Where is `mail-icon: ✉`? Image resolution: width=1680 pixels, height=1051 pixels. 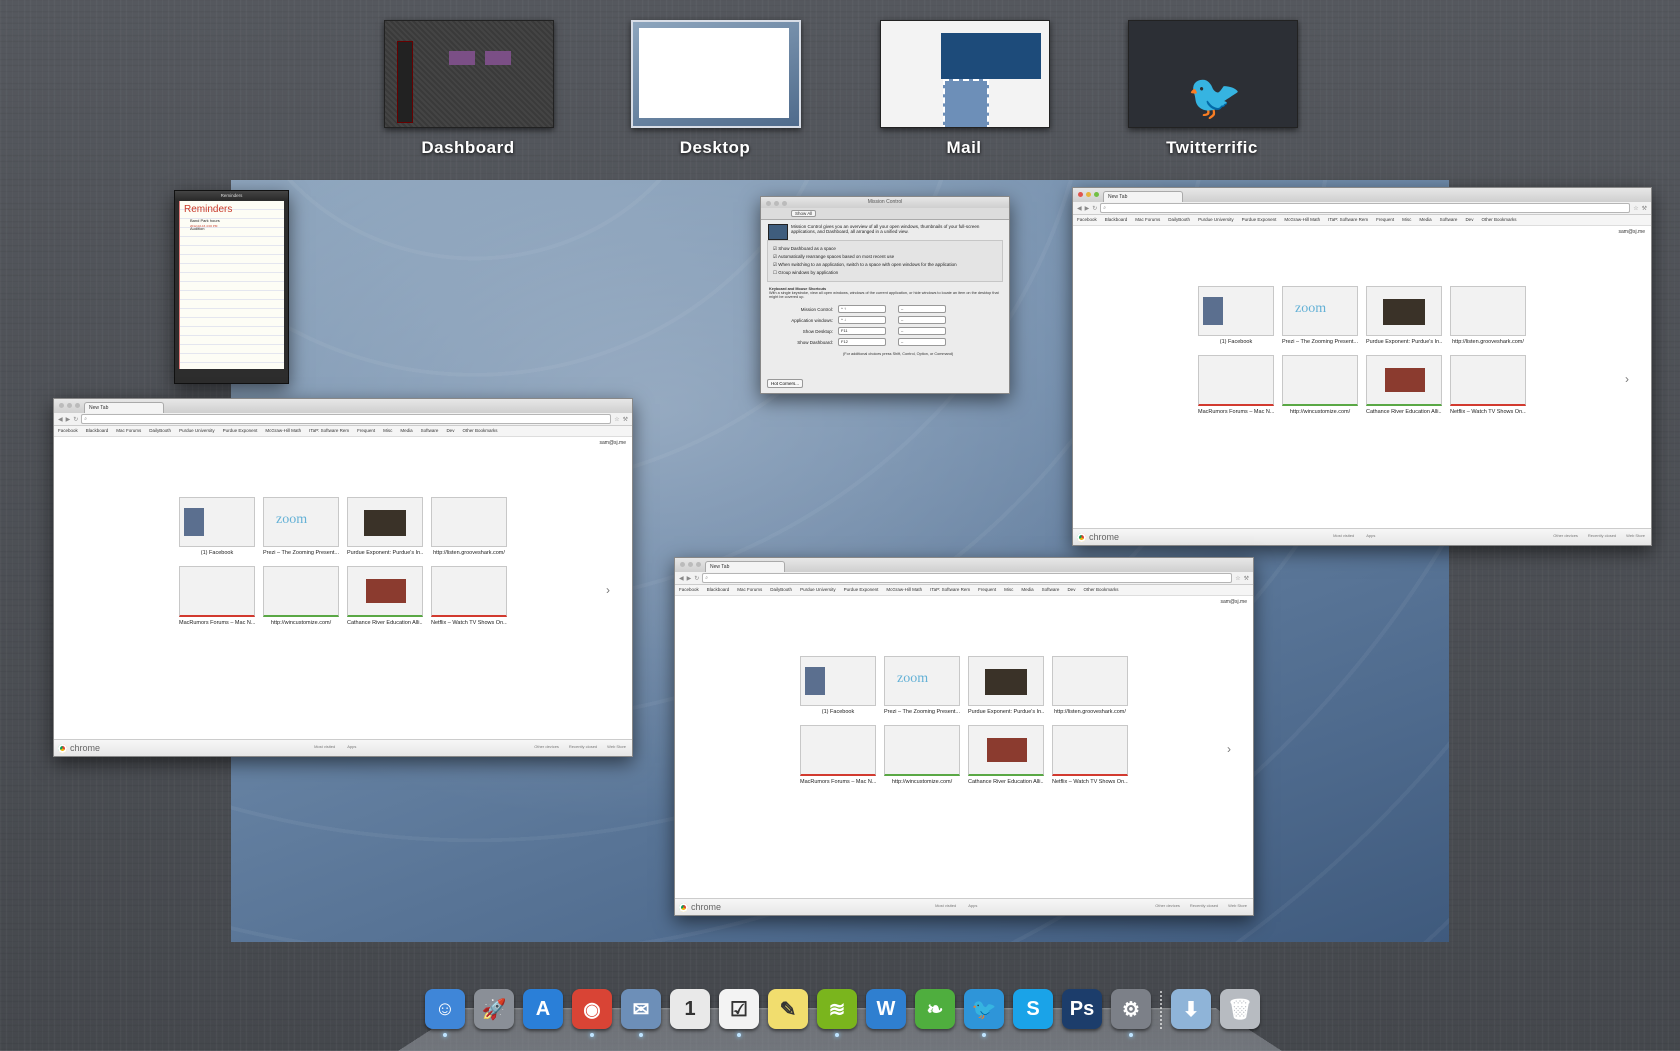 mail-icon: ✉ is located at coordinates (641, 1013).